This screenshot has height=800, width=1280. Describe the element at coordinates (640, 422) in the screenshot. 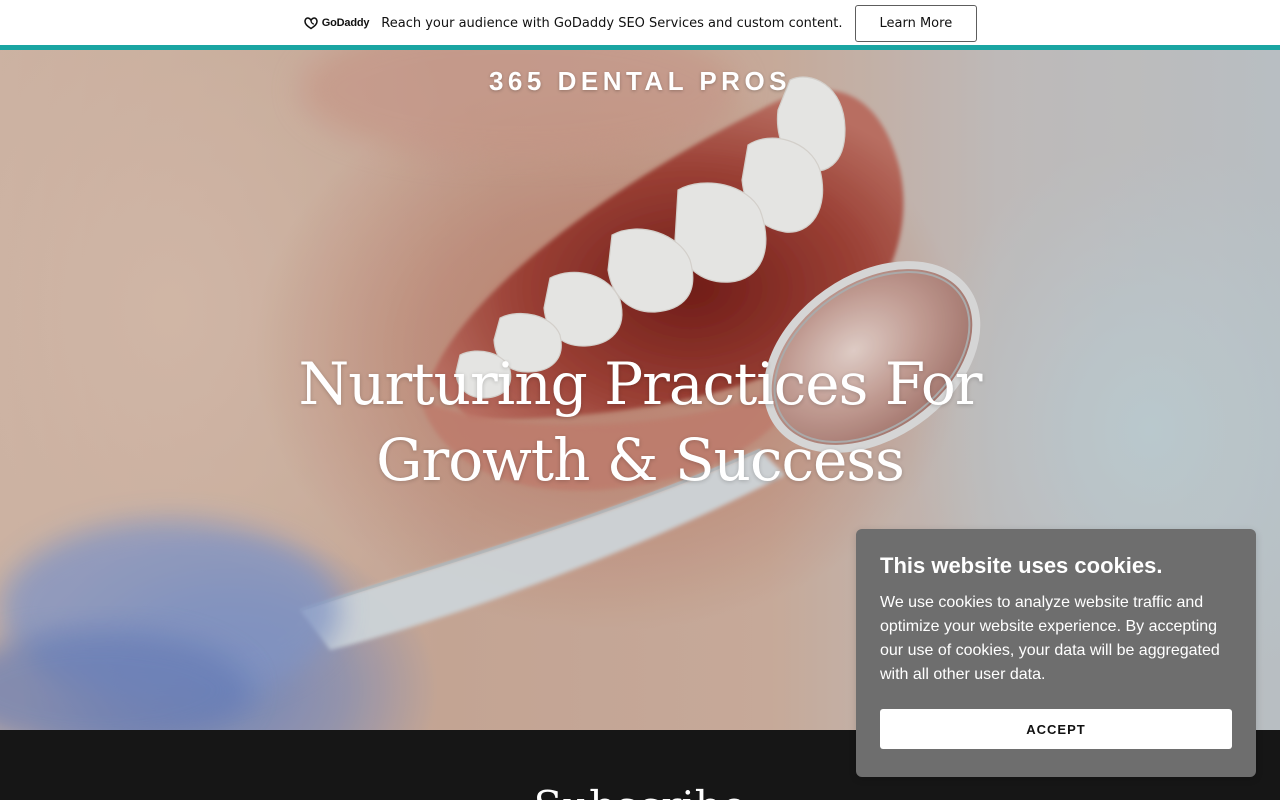

I see `hero-headline: Nurturing Practices For Growth & Success` at that location.